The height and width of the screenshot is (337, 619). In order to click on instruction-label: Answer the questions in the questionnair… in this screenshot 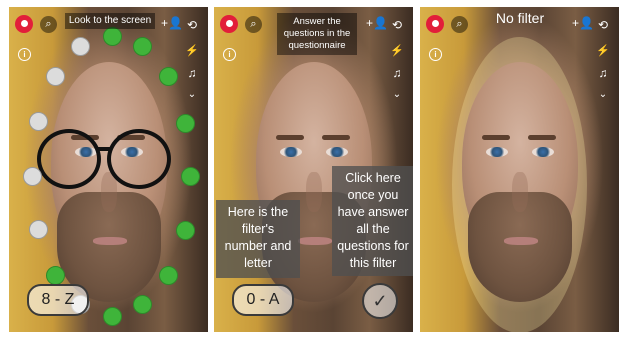, I will do `click(317, 34)`.